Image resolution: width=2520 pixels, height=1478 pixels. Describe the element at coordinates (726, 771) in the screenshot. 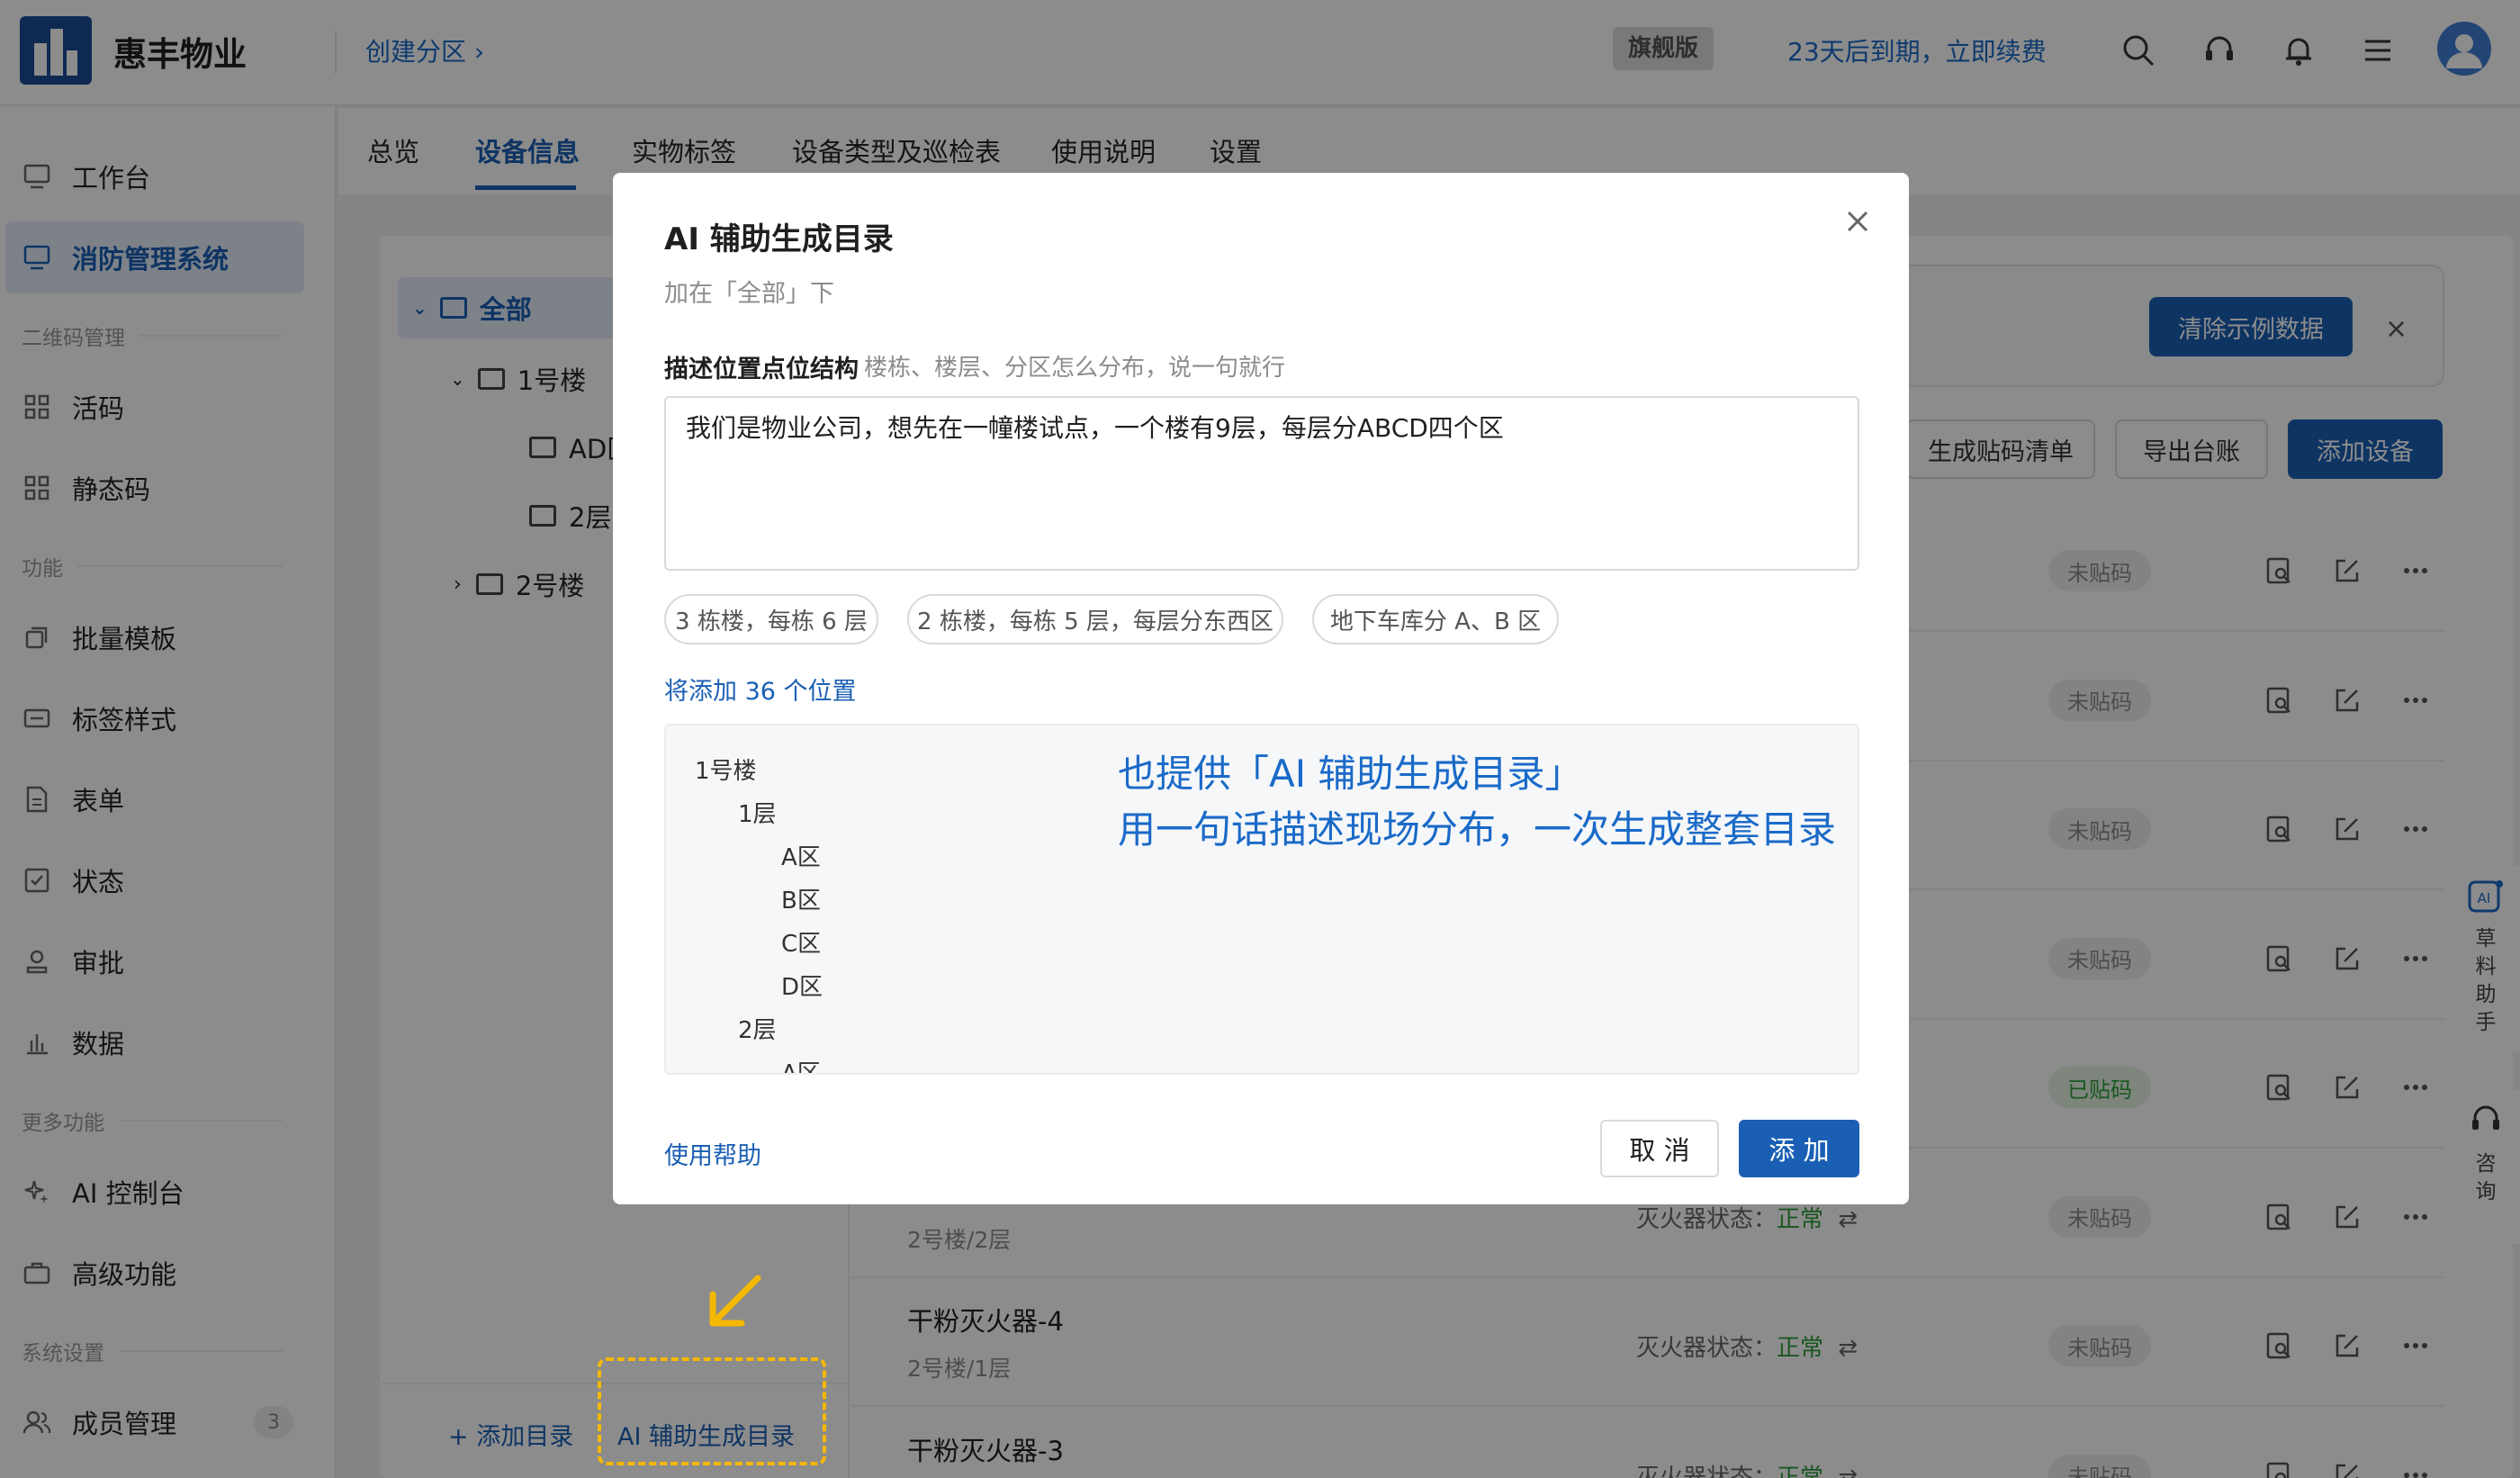

I see `preview-building: 1号楼` at that location.